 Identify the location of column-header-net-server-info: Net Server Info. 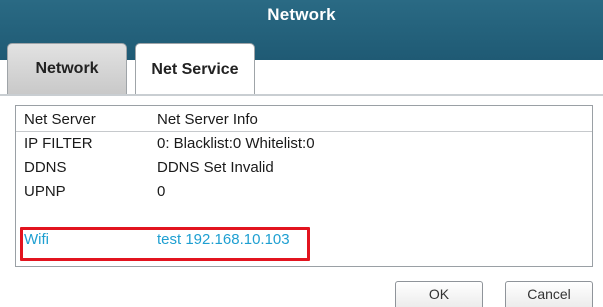
(207, 119).